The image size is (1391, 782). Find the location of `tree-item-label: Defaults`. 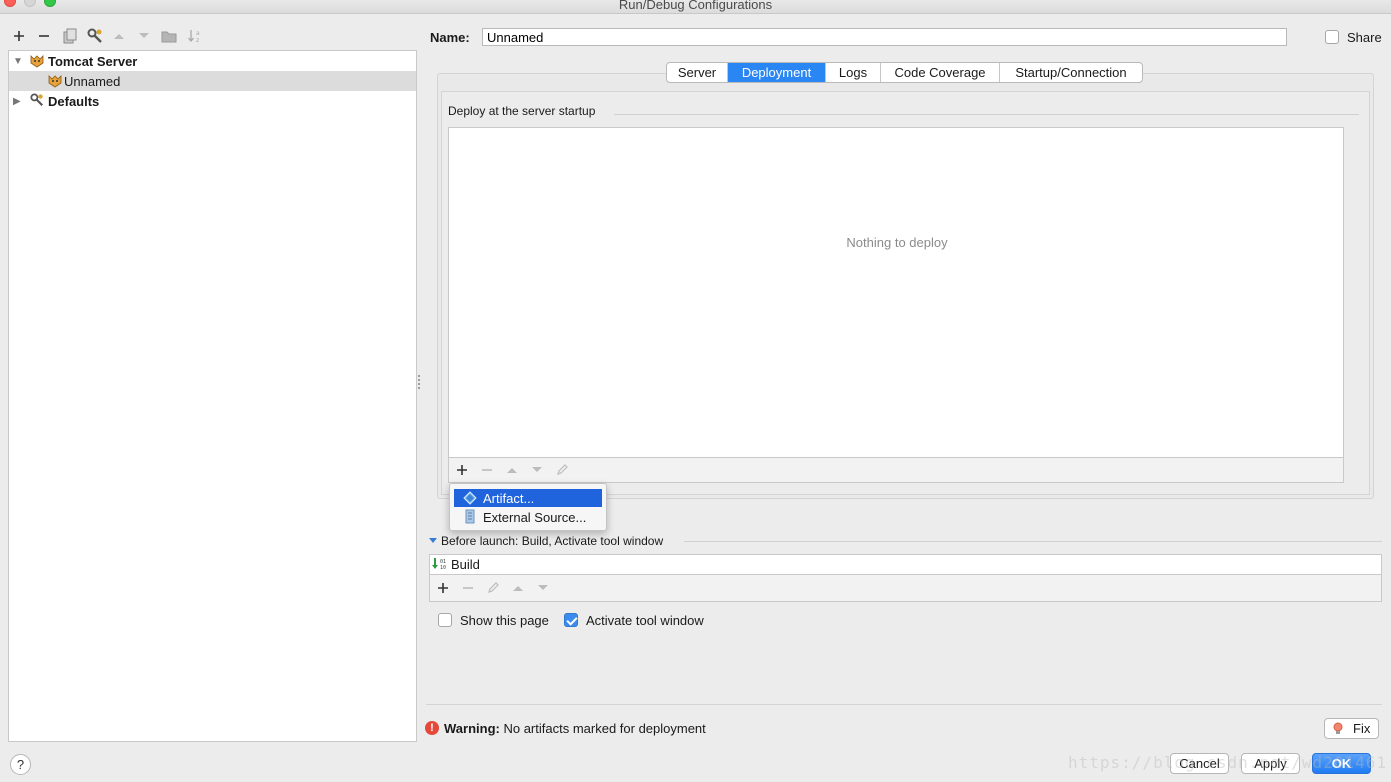

tree-item-label: Defaults is located at coordinates (74, 101).